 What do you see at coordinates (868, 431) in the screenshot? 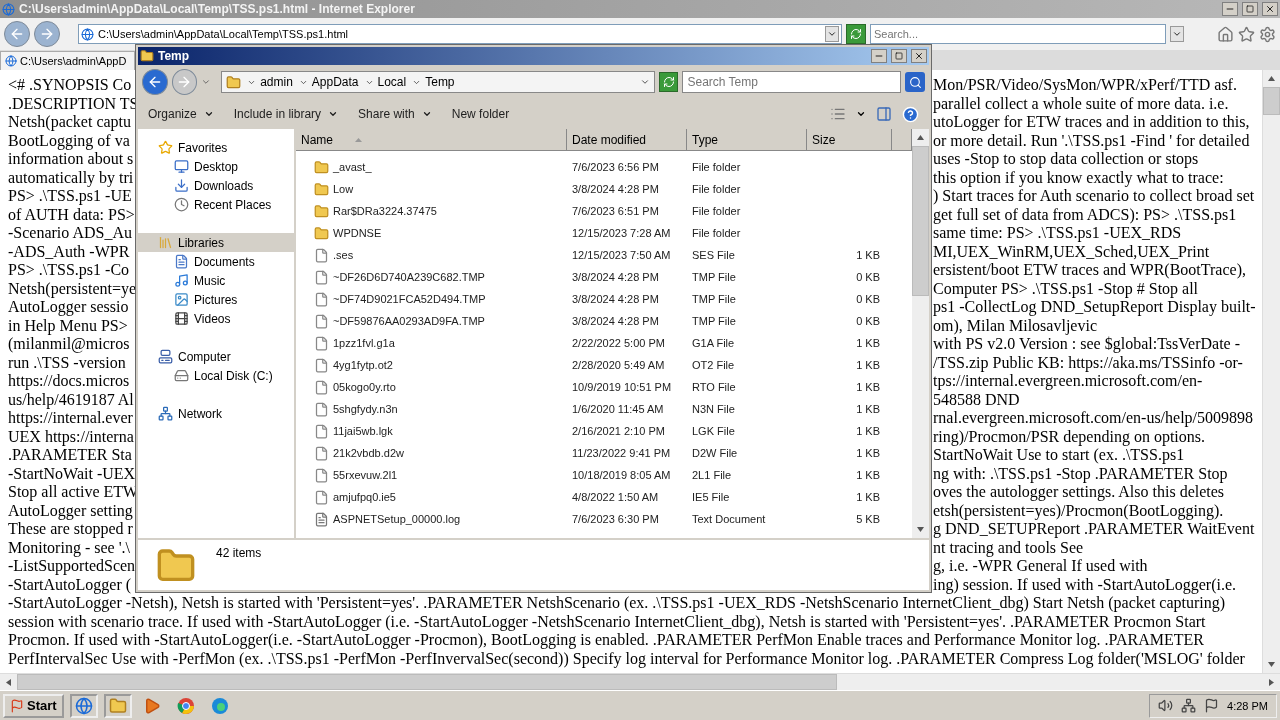
I see `size-cell-text: 1 KB` at bounding box center [868, 431].